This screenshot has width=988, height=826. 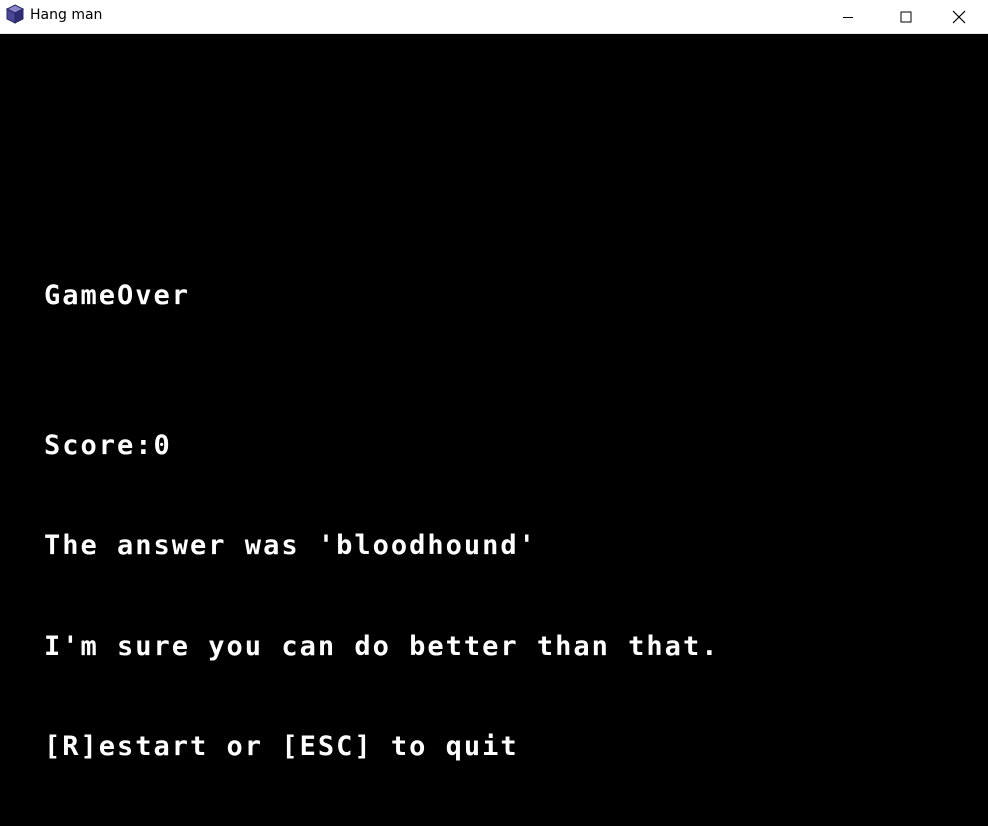 I want to click on restart-prompt: [R]estart or [ESC] to quit, so click(x=281, y=746).